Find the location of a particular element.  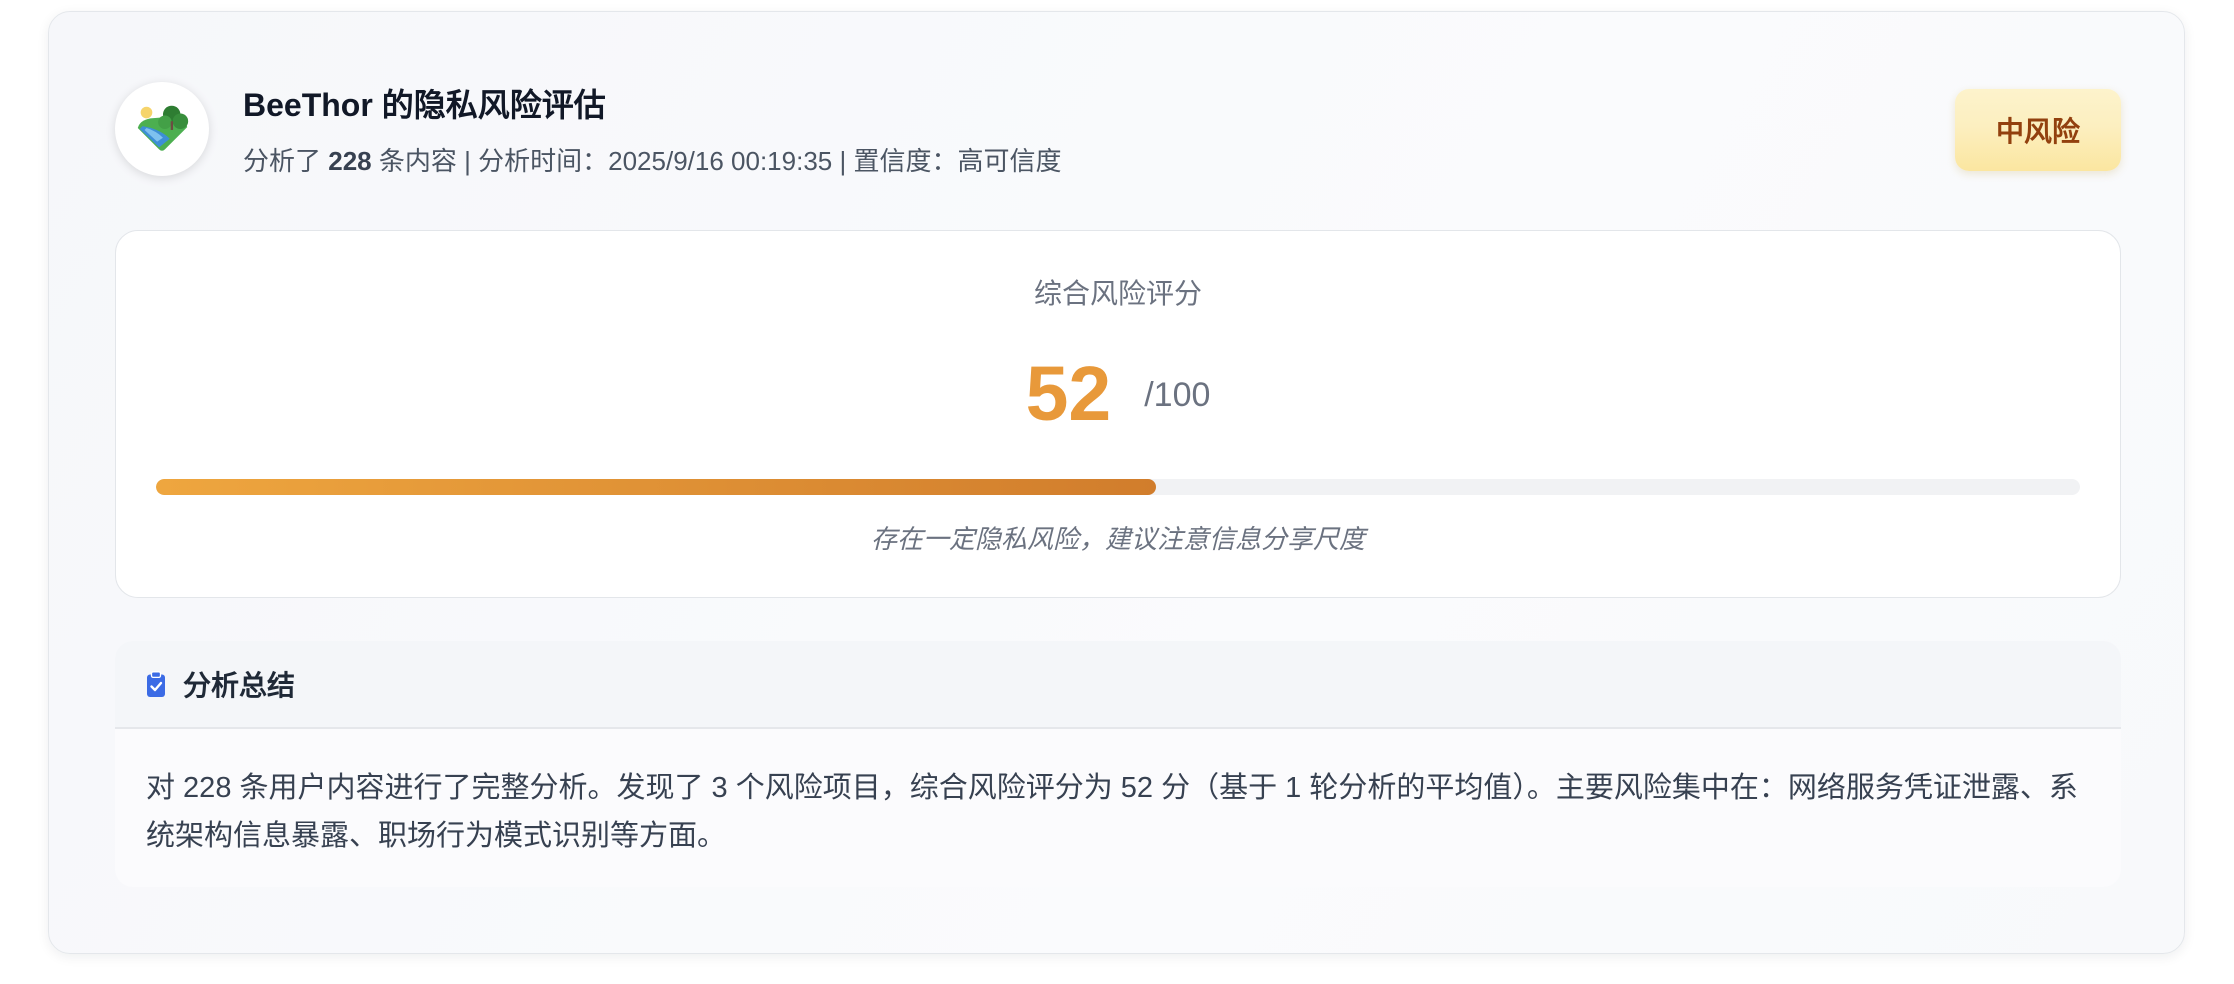

landscape-avatar-icon is located at coordinates (163, 128).